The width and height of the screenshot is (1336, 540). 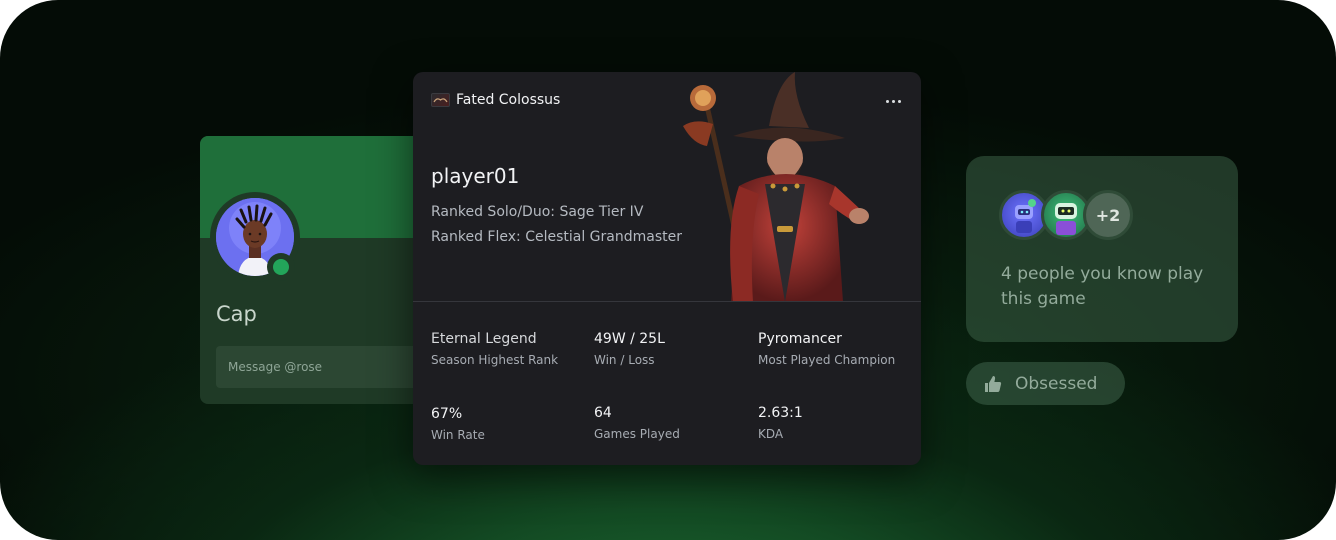 I want to click on friends-playing-text: 4 people you know play this game, so click(x=1102, y=286).